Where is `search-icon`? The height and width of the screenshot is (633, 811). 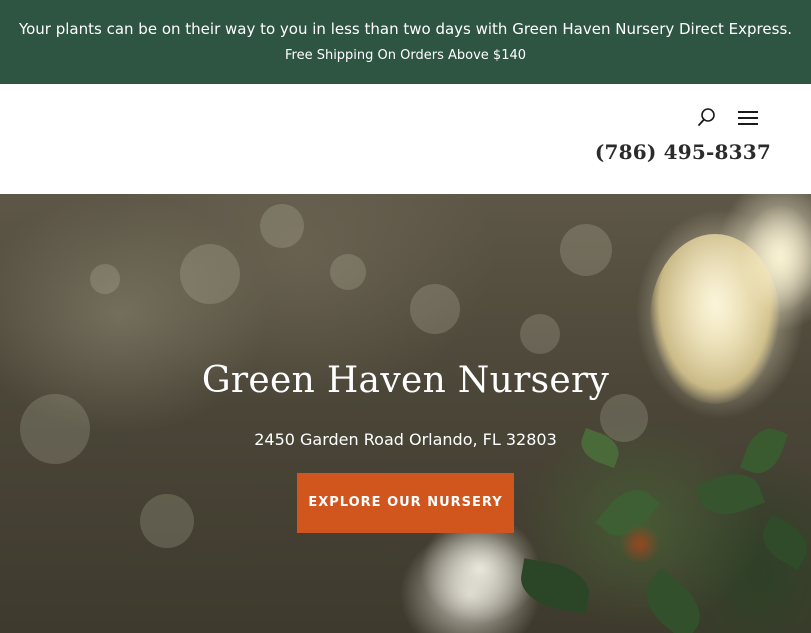
search-icon is located at coordinates (706, 117).